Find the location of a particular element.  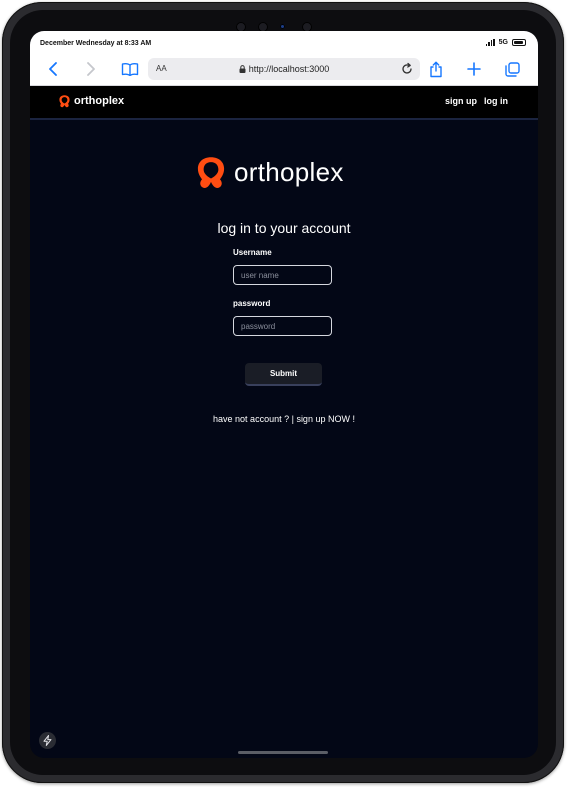

back-button is located at coordinates (54, 69).